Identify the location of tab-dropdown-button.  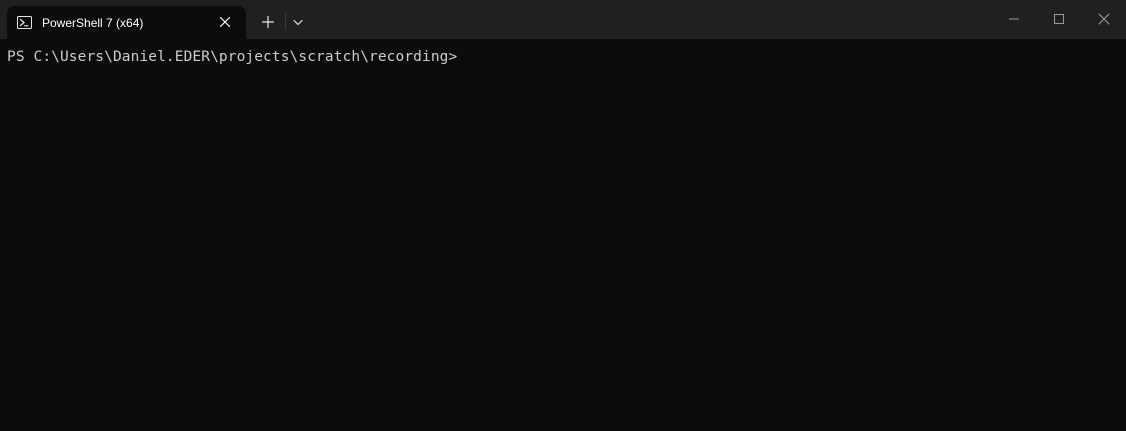
(298, 22).